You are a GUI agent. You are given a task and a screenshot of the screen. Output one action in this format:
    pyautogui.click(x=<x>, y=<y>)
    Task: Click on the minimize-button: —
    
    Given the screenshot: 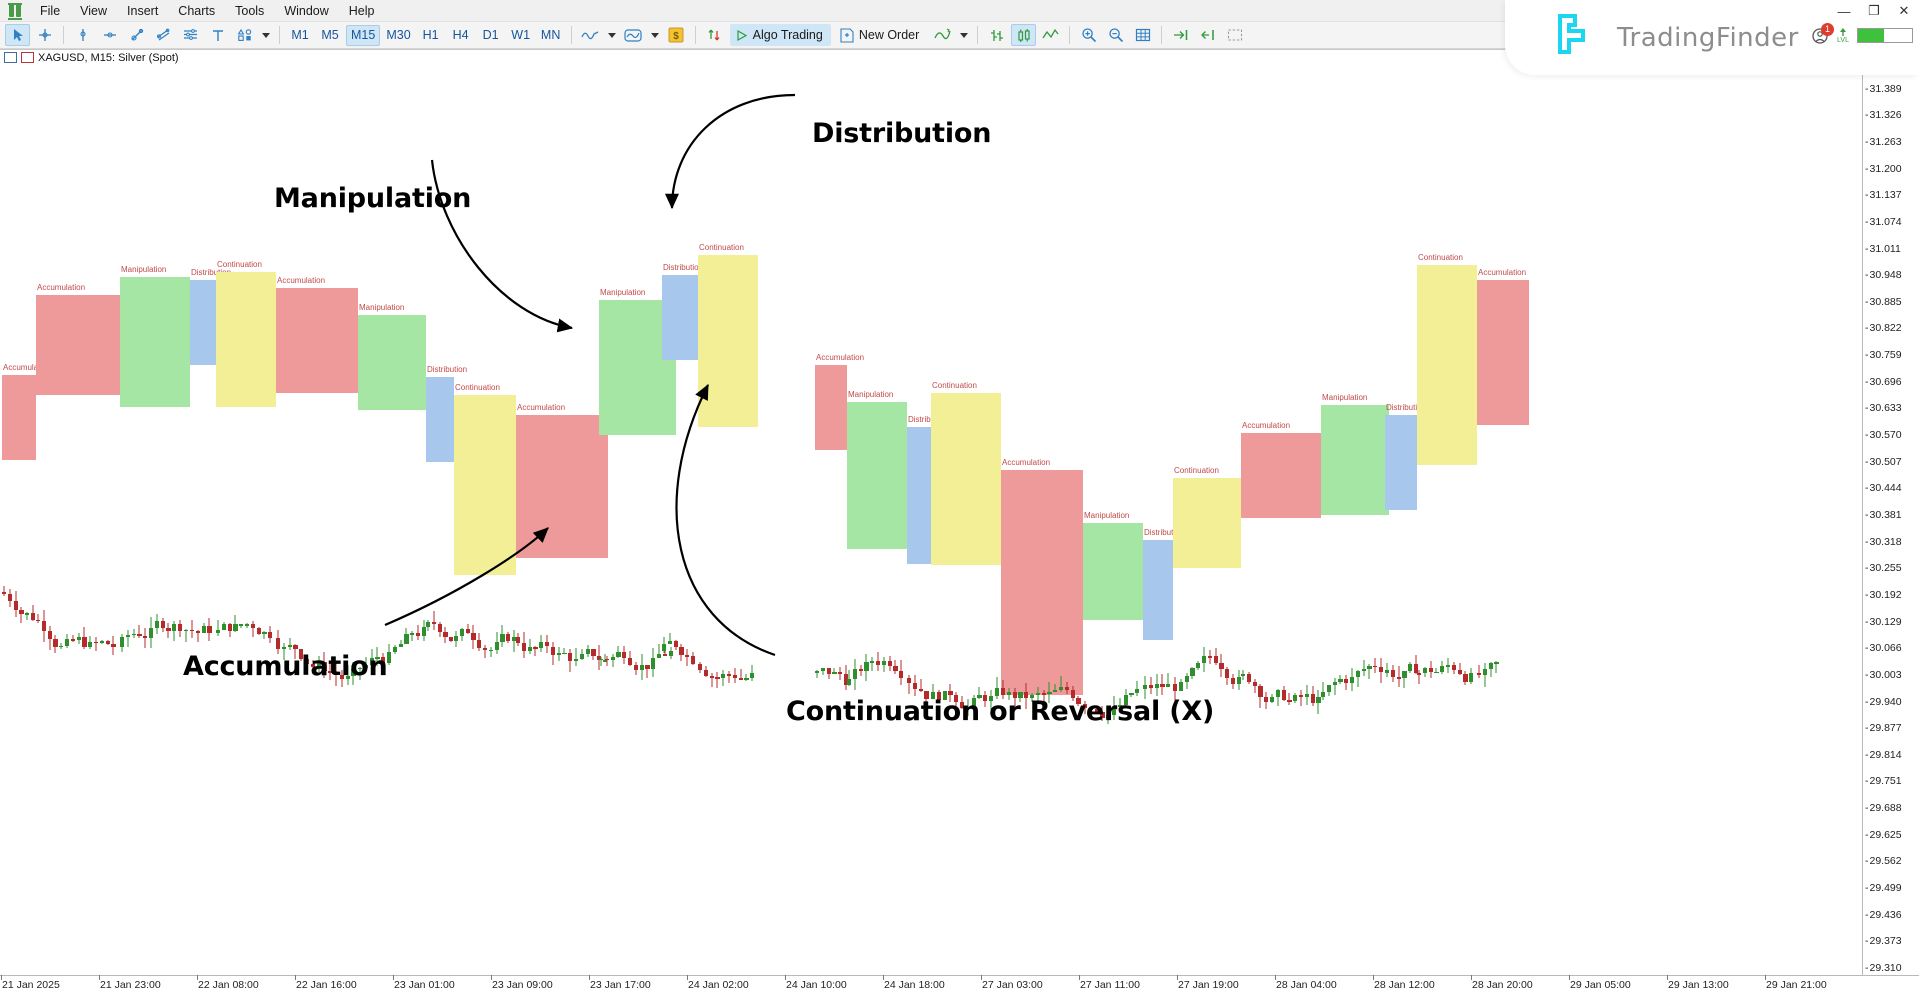 What is the action you would take?
    pyautogui.click(x=1844, y=11)
    